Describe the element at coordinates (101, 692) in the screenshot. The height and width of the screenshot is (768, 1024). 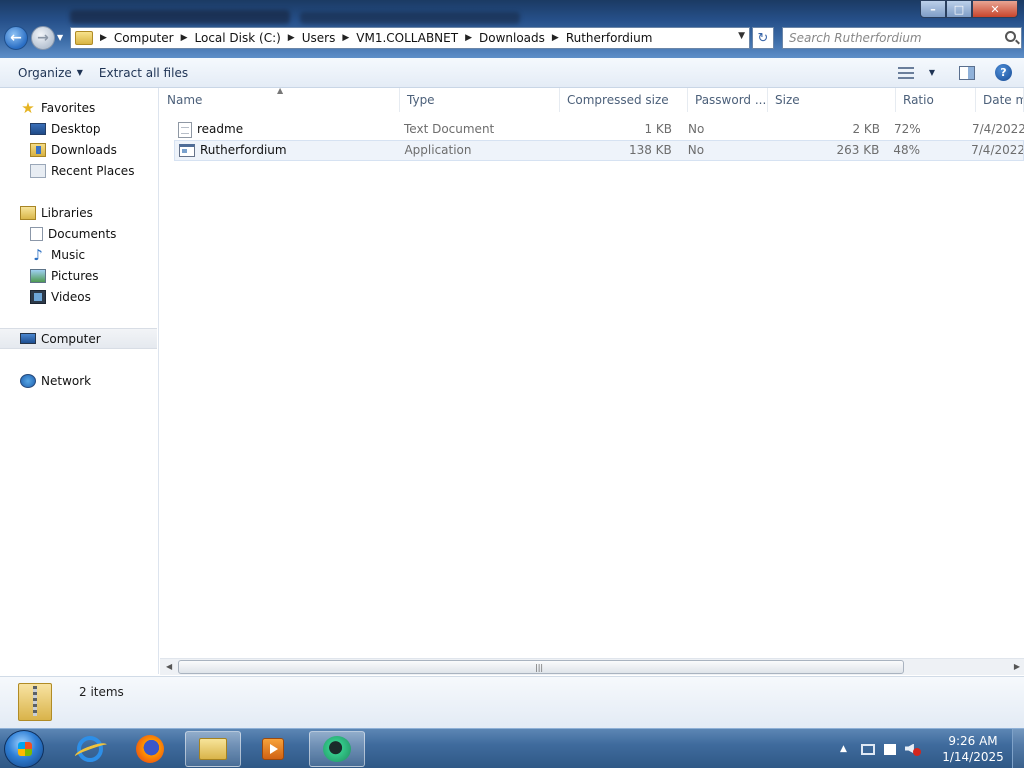
I see `item-count: 2 items` at that location.